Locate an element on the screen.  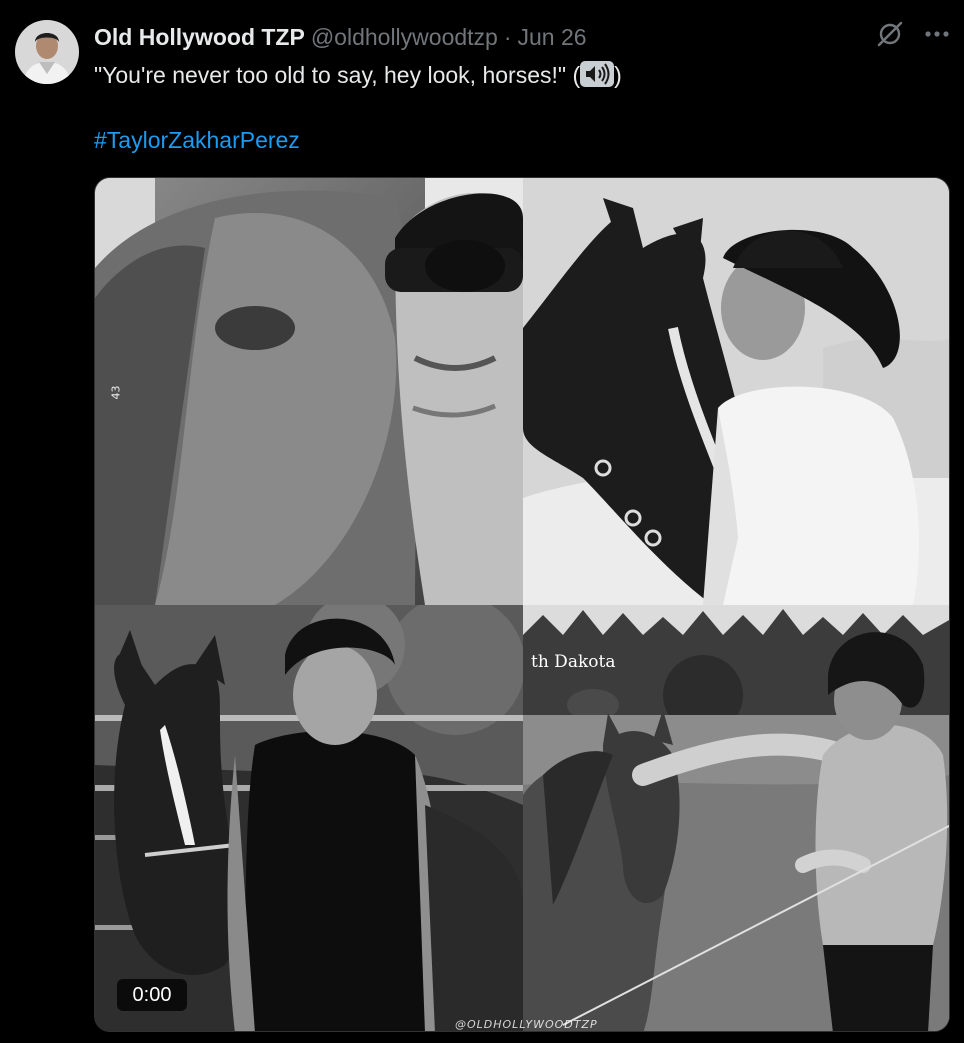
hashtag-link: #TaylorZakharPerez is located at coordinates (197, 140).